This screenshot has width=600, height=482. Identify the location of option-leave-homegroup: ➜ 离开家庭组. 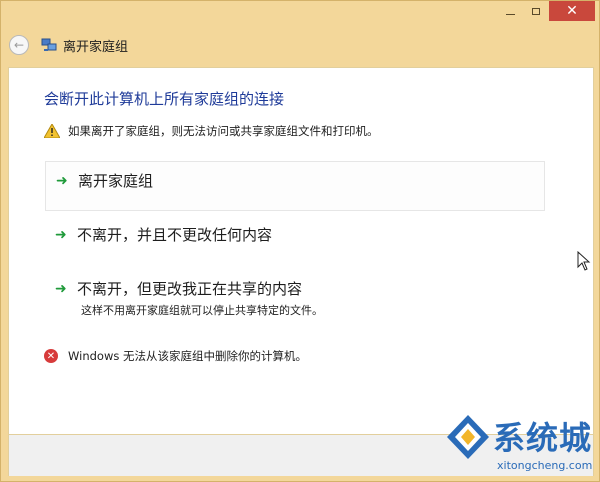
(295, 186).